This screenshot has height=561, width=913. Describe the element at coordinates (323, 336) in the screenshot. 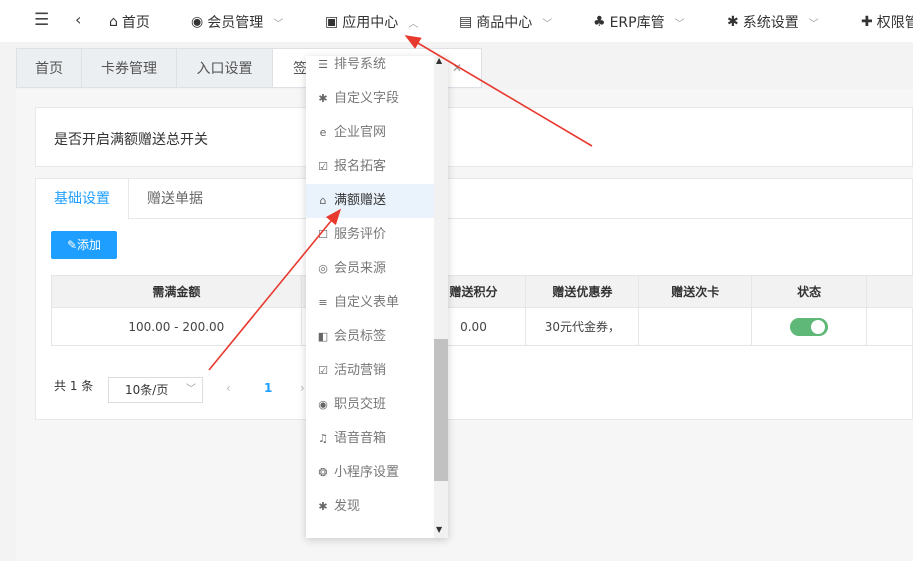

I see `tag-icon: ◧` at that location.